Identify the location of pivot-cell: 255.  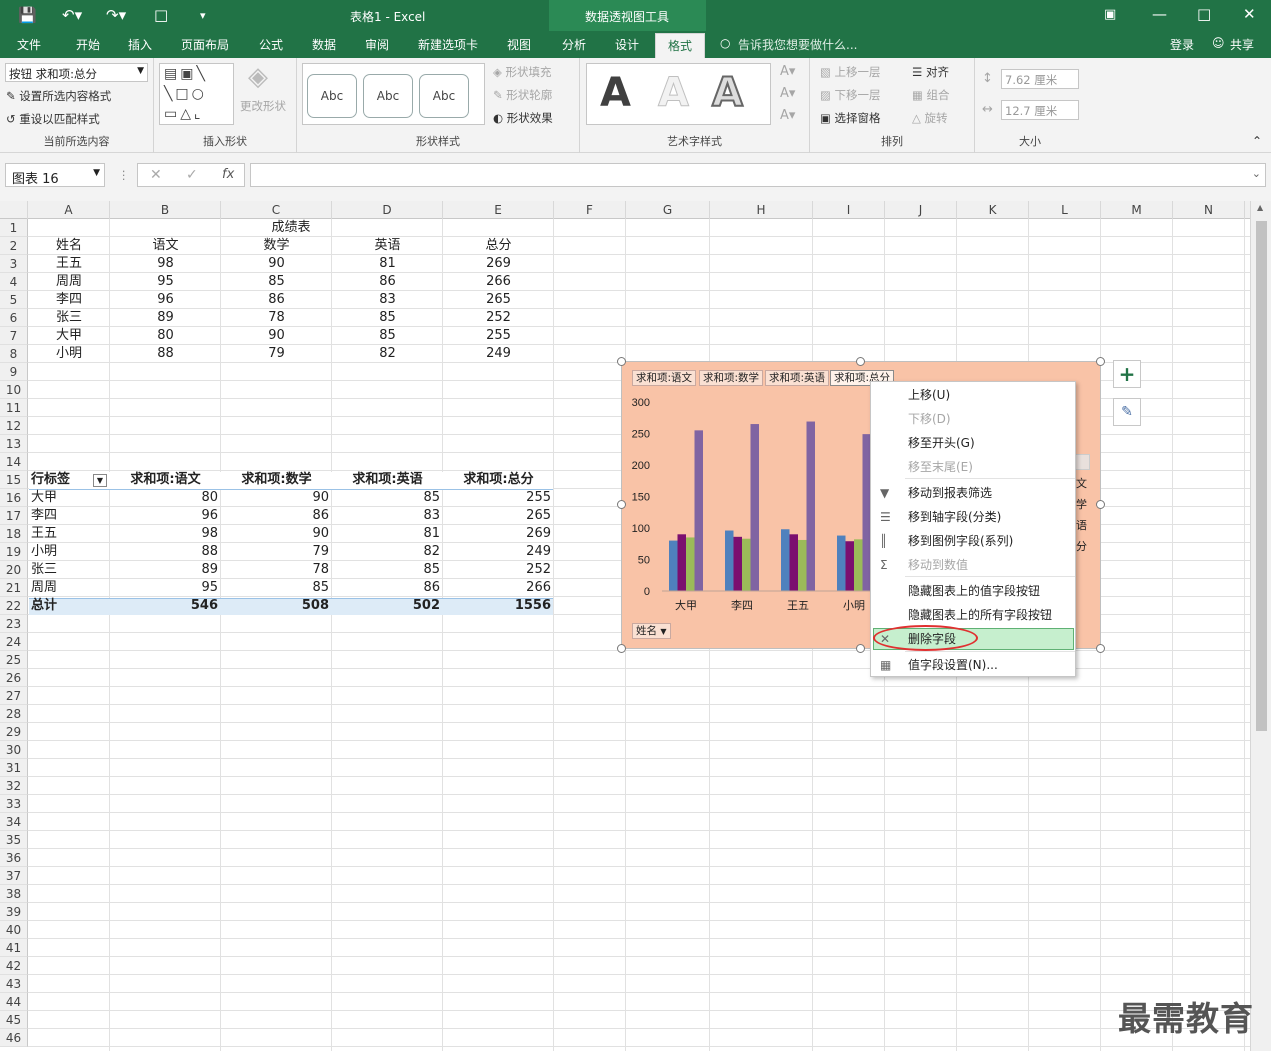
(498, 498).